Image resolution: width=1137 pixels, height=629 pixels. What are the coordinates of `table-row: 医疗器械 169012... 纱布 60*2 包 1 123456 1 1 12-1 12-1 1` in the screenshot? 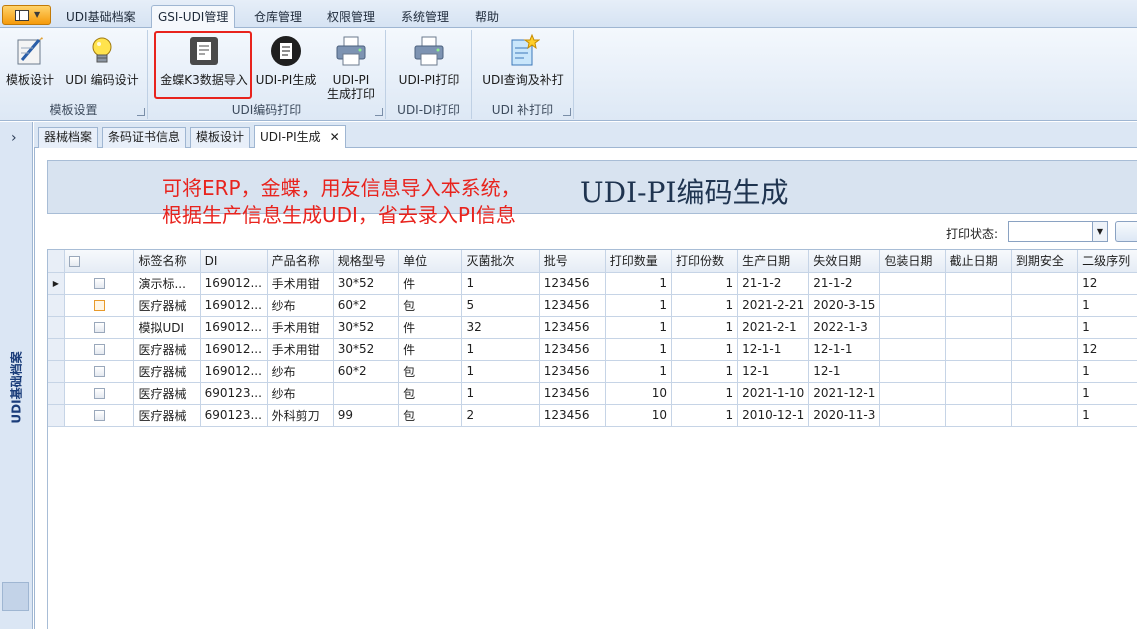 It's located at (592, 371).